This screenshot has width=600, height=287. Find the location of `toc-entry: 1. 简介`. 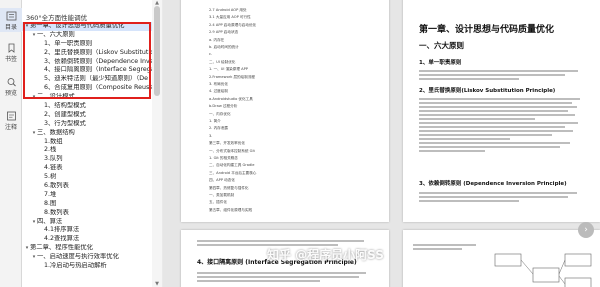

toc-entry: 1. 简介 is located at coordinates (293, 121).